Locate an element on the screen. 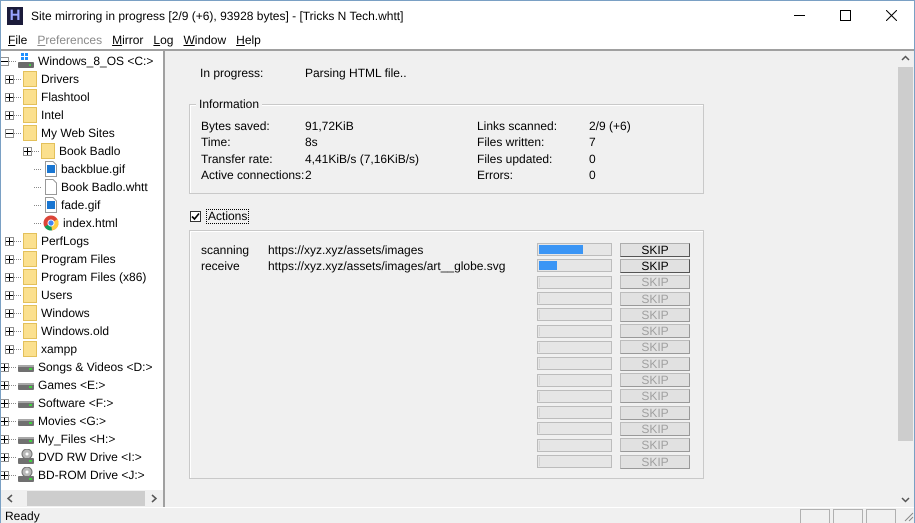  info-label: Active connections: is located at coordinates (253, 175).